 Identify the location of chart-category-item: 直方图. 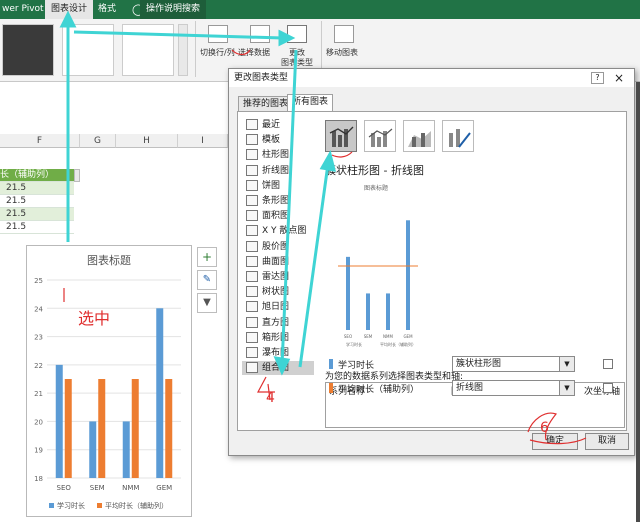
(267, 323).